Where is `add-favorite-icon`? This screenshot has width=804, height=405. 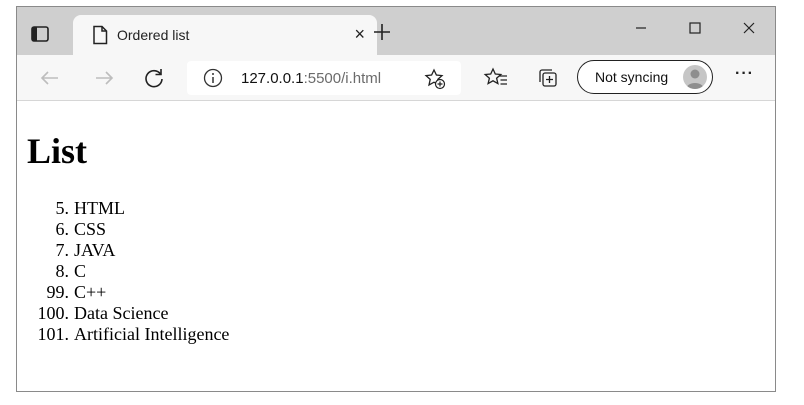
add-favorite-icon is located at coordinates (435, 79).